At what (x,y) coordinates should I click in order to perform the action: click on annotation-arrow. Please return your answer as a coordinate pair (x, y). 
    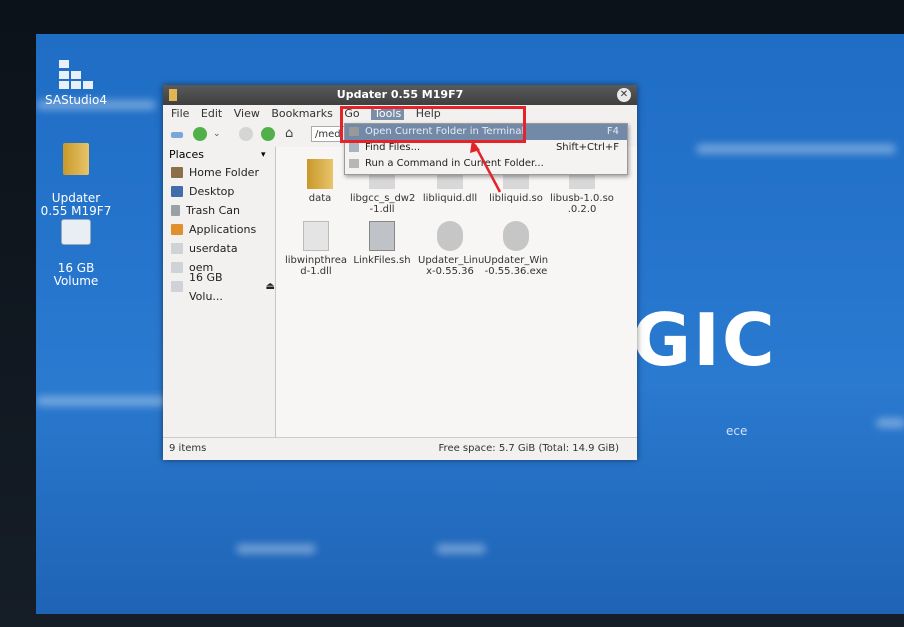
    Looking at the image, I should click on (486, 166).